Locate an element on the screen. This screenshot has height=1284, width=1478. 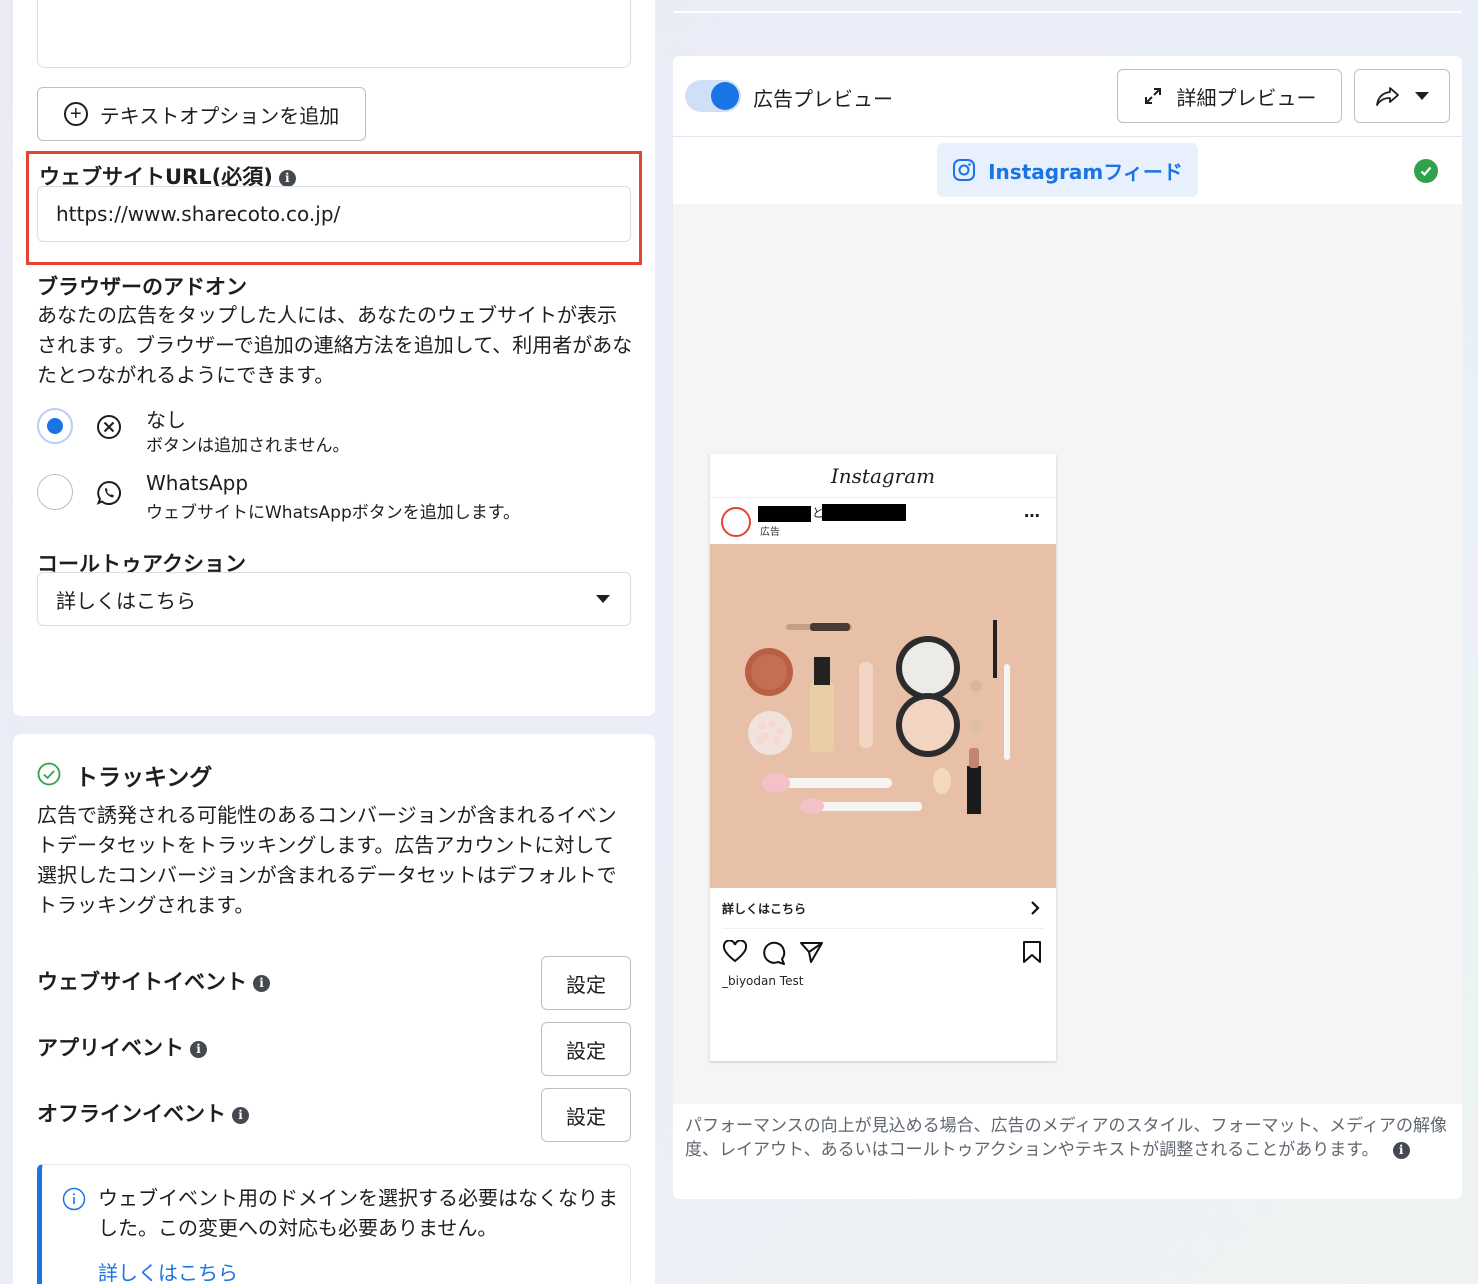
offline-events-label: オフラインイベント i is located at coordinates (143, 1113).